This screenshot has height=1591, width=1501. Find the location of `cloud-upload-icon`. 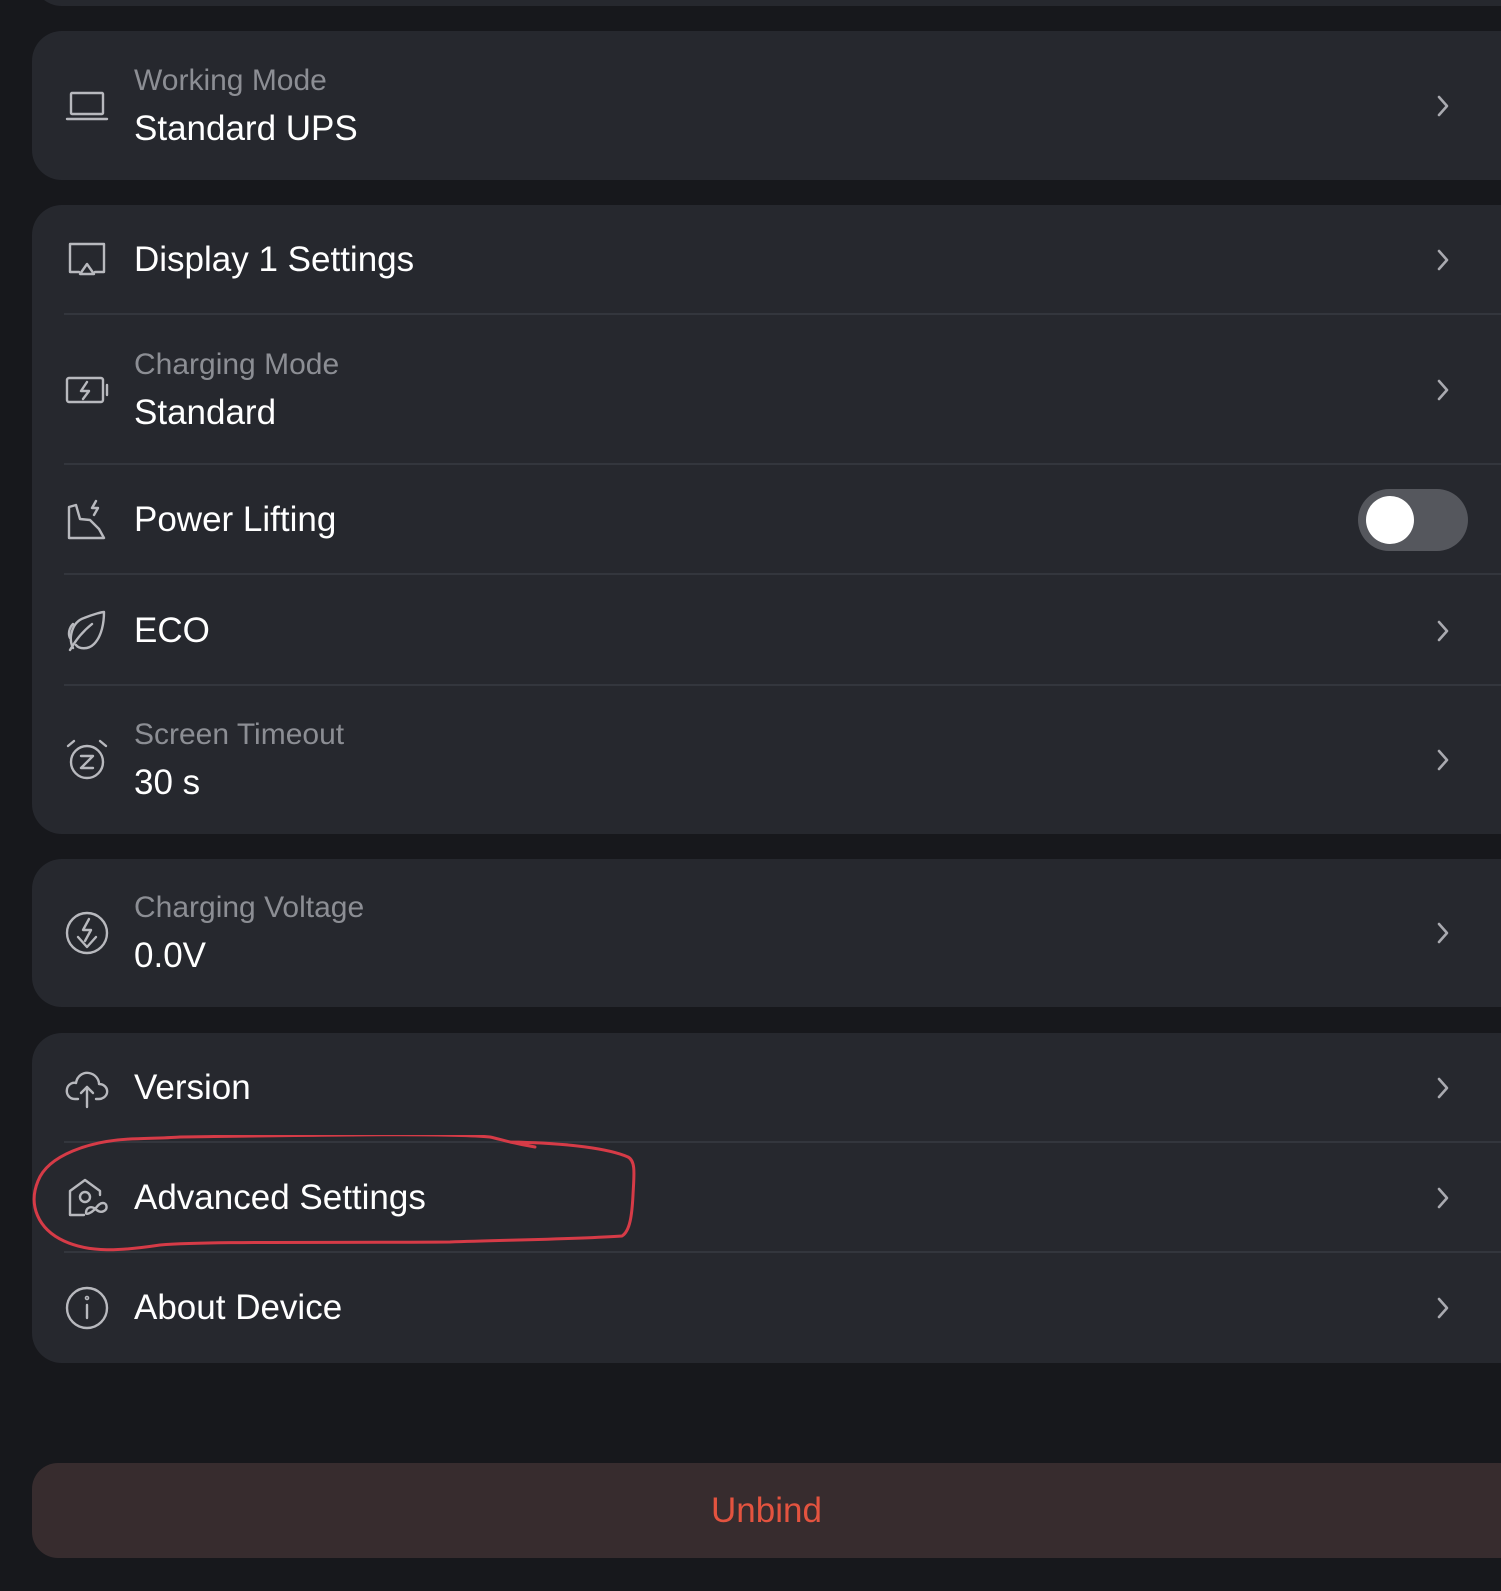

cloud-upload-icon is located at coordinates (87, 1088).